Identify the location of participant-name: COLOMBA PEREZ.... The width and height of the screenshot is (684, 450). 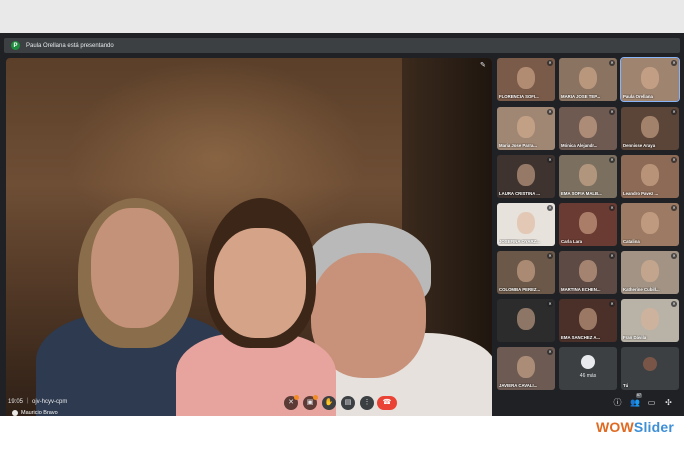
(520, 289).